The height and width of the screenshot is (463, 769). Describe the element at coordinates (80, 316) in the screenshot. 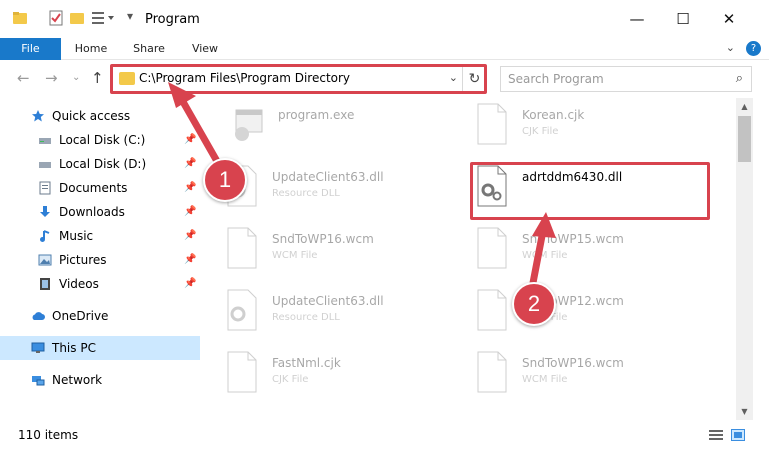

I see `sidebar-item-label: OneDrive` at that location.